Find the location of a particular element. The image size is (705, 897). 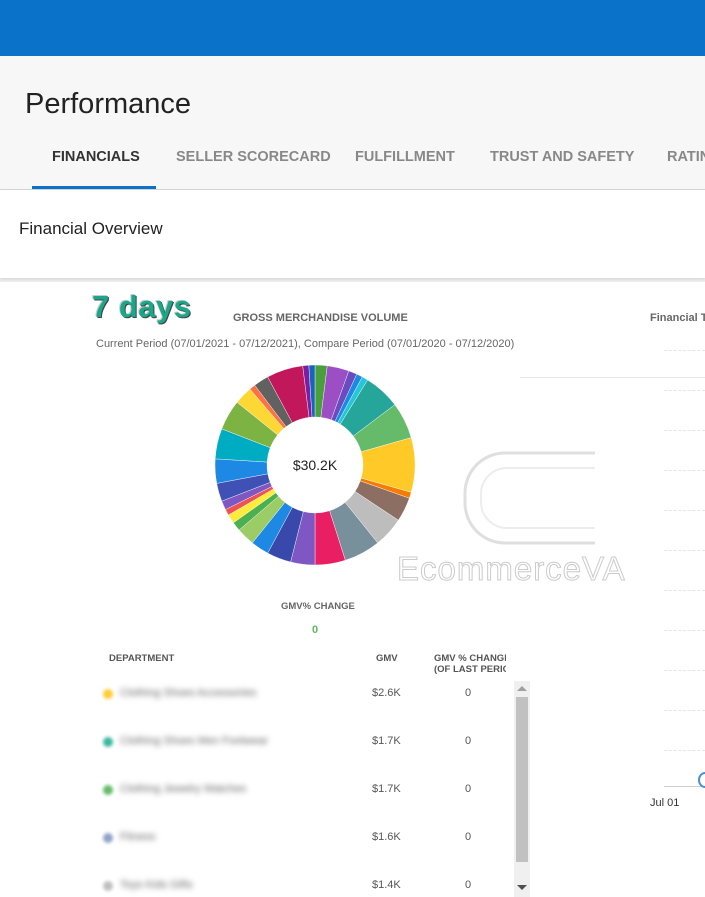

gmv-change-title: GMV% CHANGE is located at coordinates (318, 606).